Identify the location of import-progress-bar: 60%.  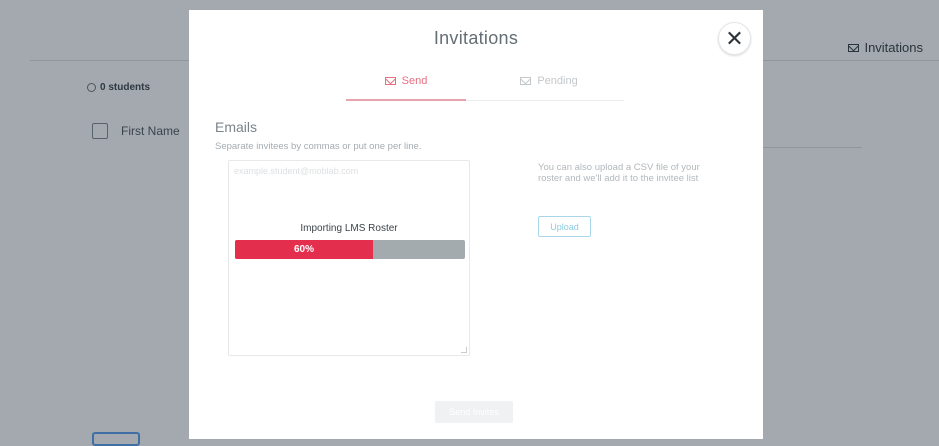
(350, 249).